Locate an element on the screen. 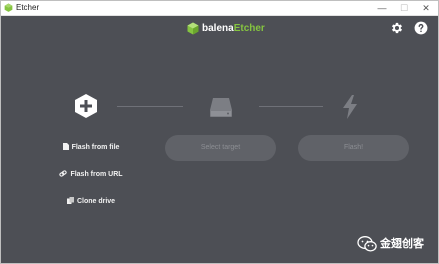 The height and width of the screenshot is (264, 439). title-bar: Etcher — ☐ ✕ is located at coordinates (219, 8).